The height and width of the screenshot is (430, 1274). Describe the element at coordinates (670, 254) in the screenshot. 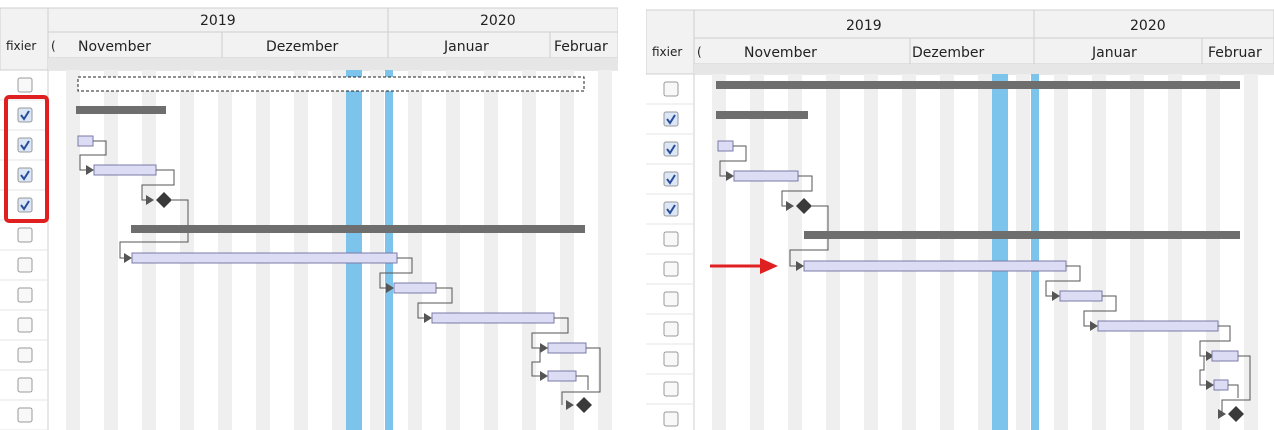

I see `checkbox-rows` at that location.